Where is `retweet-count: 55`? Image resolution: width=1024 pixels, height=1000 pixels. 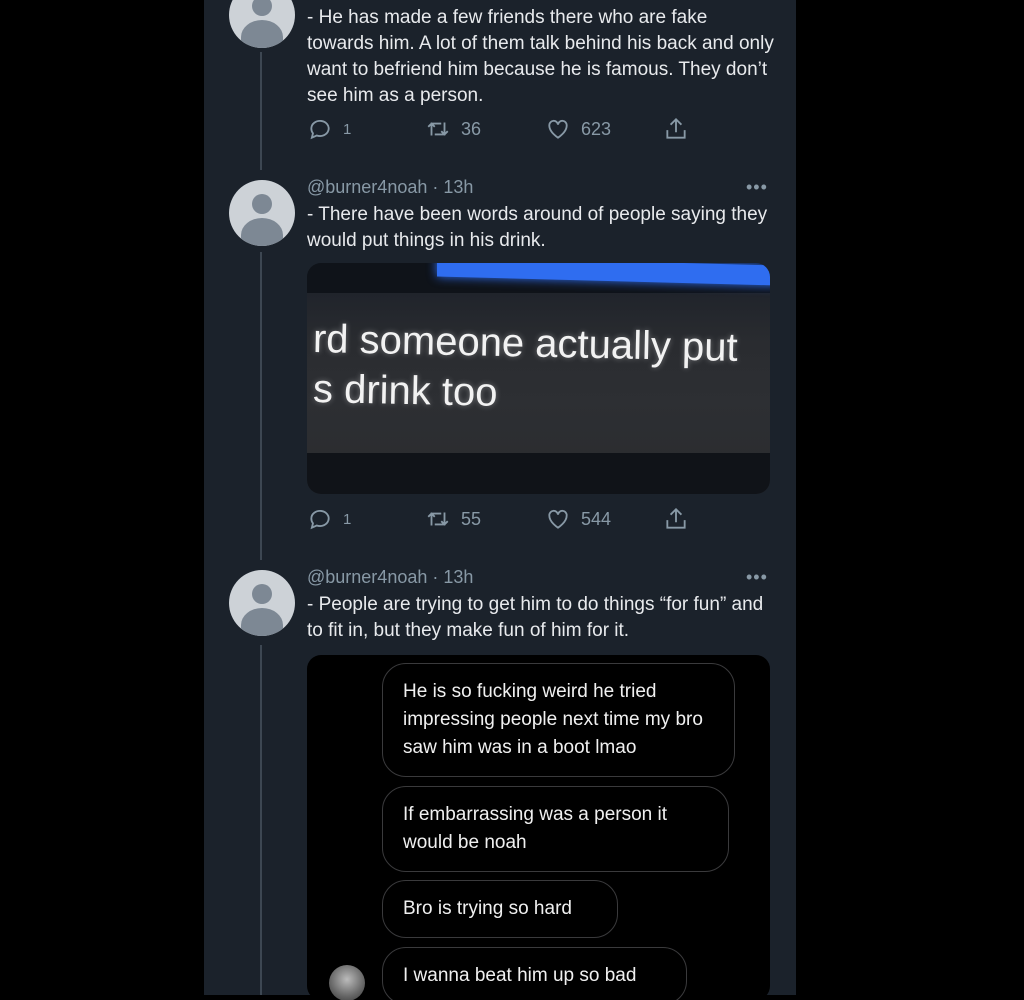
retweet-count: 55 is located at coordinates (471, 518).